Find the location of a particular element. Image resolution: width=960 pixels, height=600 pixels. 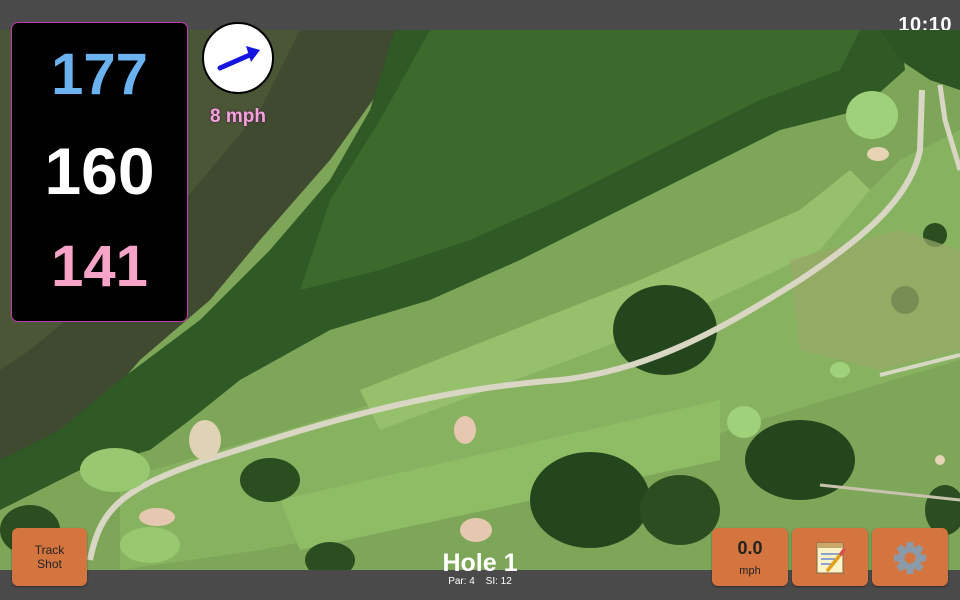

hole-title: Hole 1 is located at coordinates (480, 563).